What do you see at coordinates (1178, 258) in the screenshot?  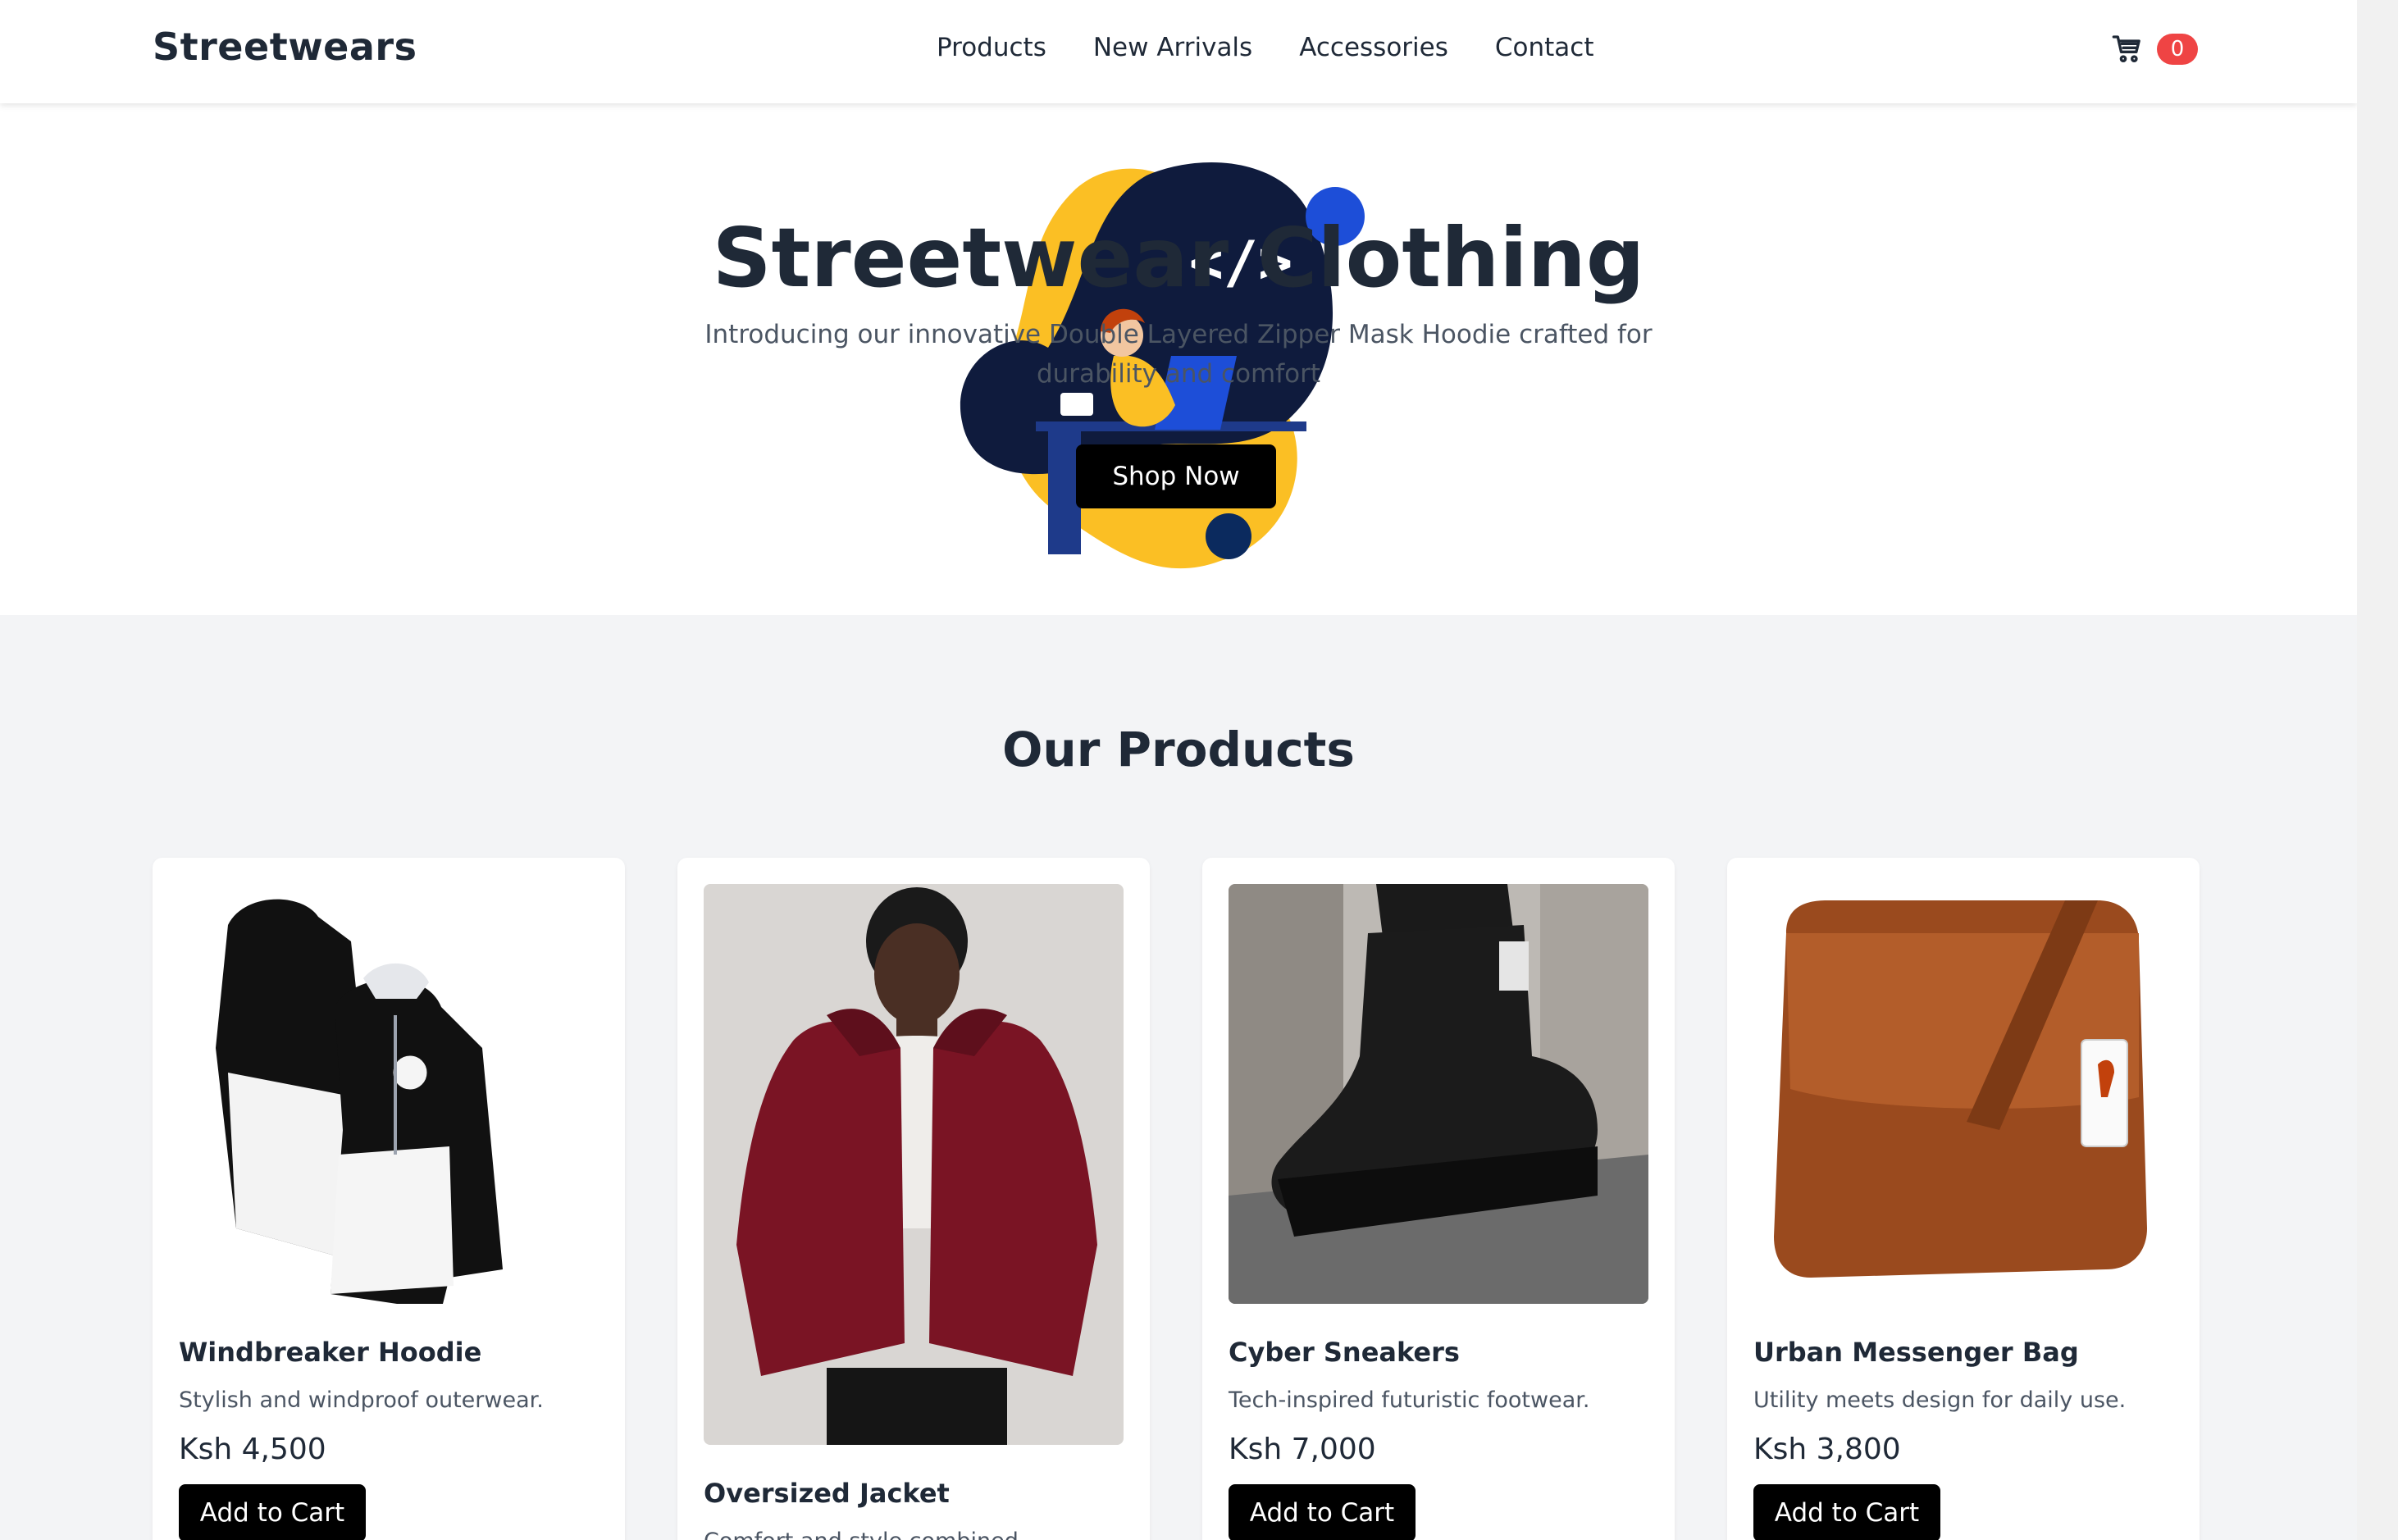 I see `hero-title: Streetwear Clothing` at bounding box center [1178, 258].